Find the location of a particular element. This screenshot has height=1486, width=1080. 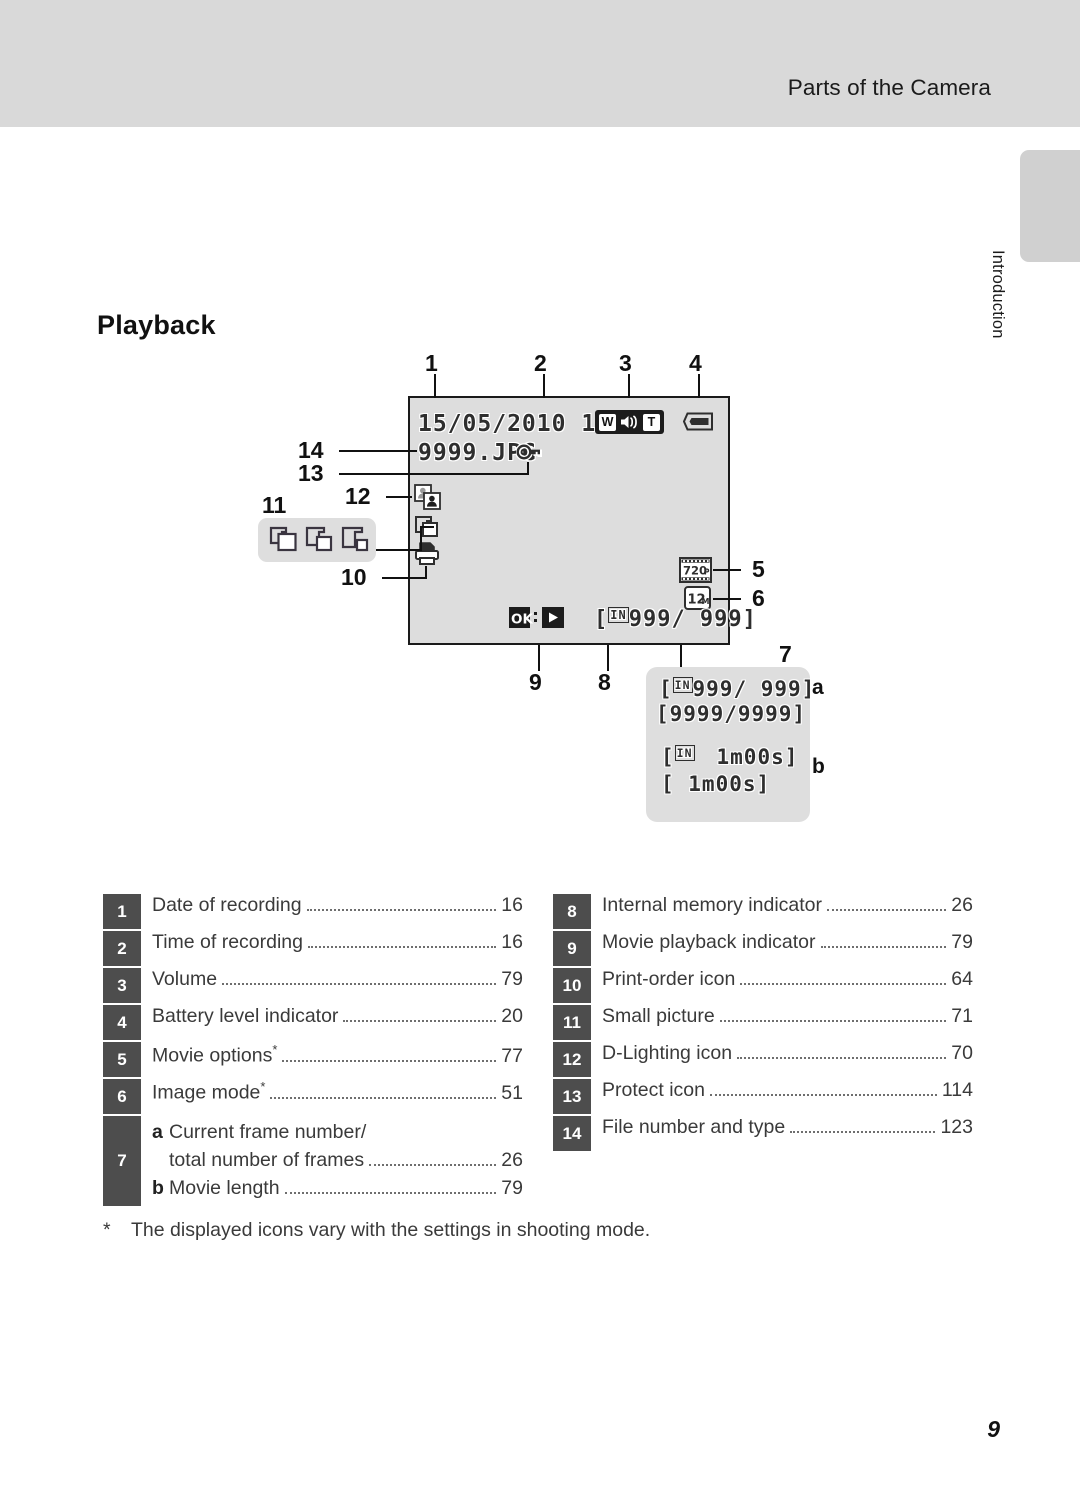

legend-row-number: 6 is located at coordinates (122, 1096).